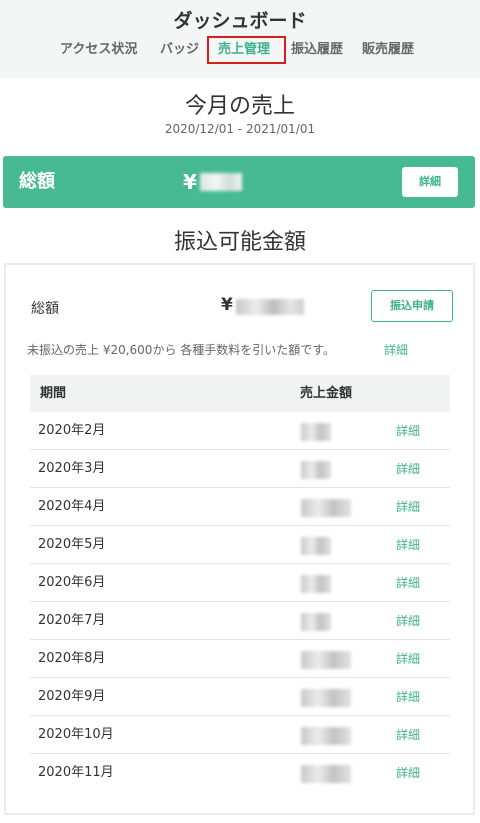 This screenshot has height=823, width=480. Describe the element at coordinates (270, 307) in the screenshot. I see `payable-total-amount-redacted` at that location.